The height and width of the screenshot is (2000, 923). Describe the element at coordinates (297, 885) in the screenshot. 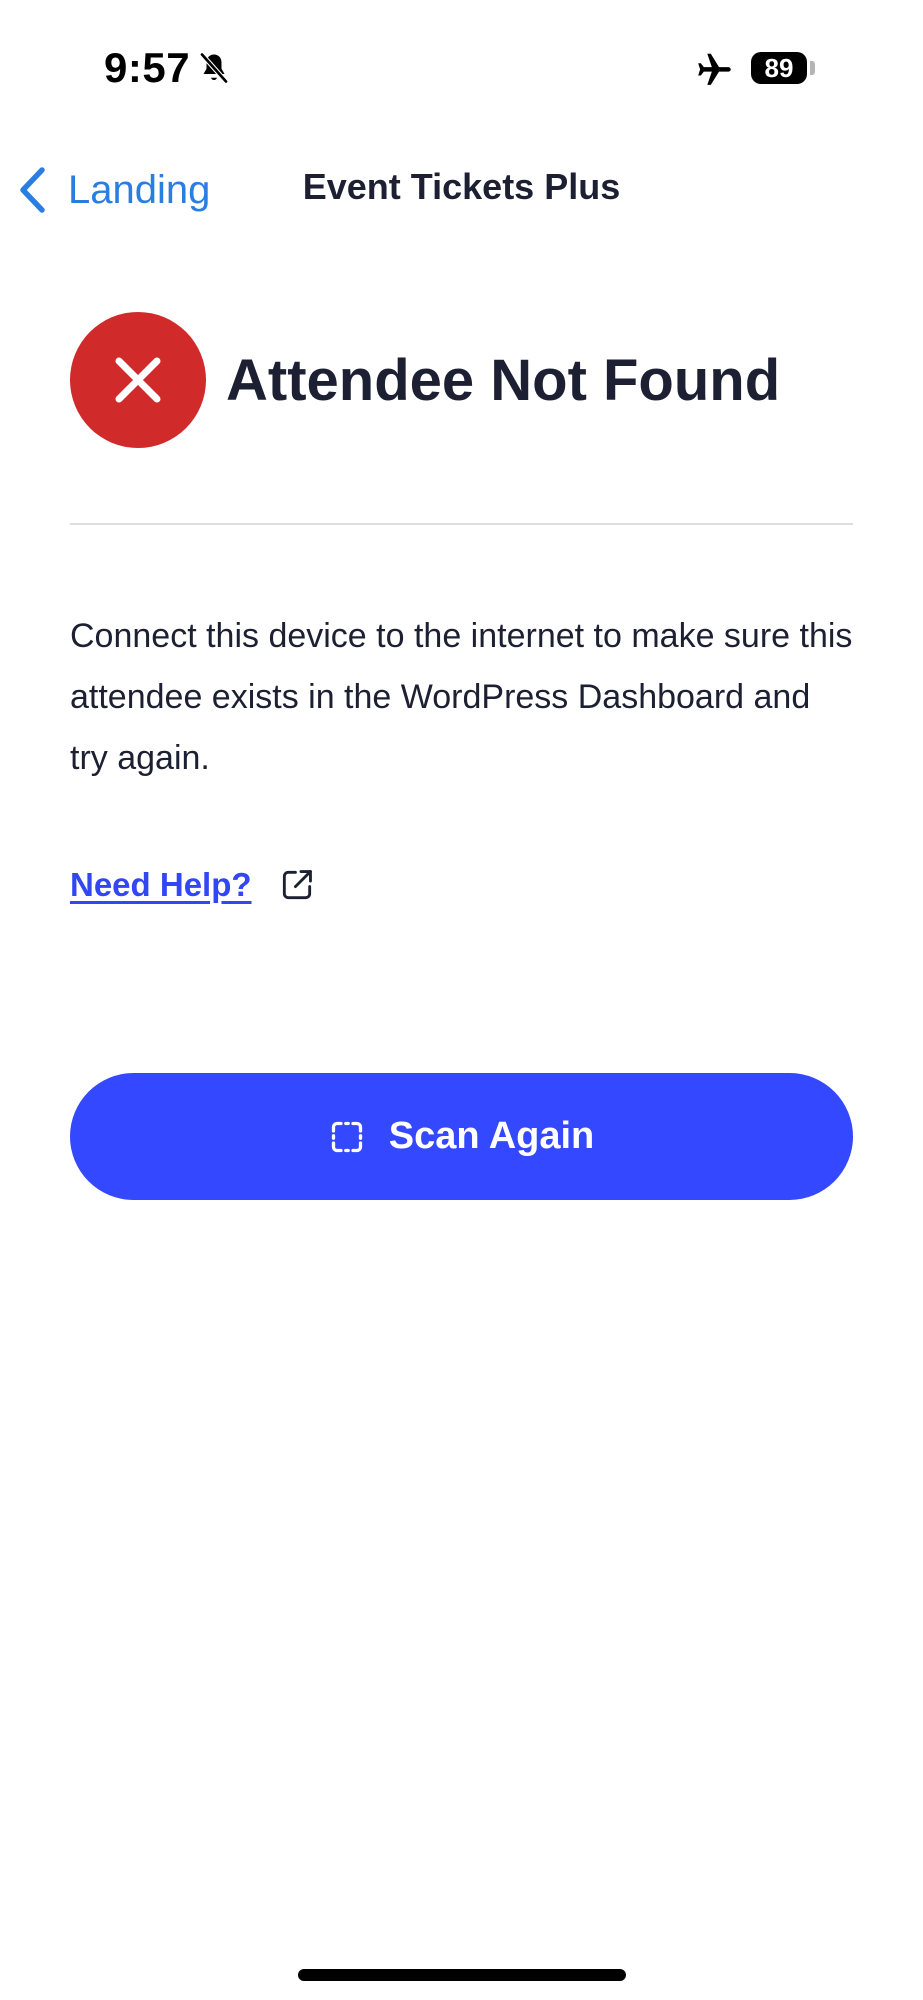

I see `external-link-icon` at that location.